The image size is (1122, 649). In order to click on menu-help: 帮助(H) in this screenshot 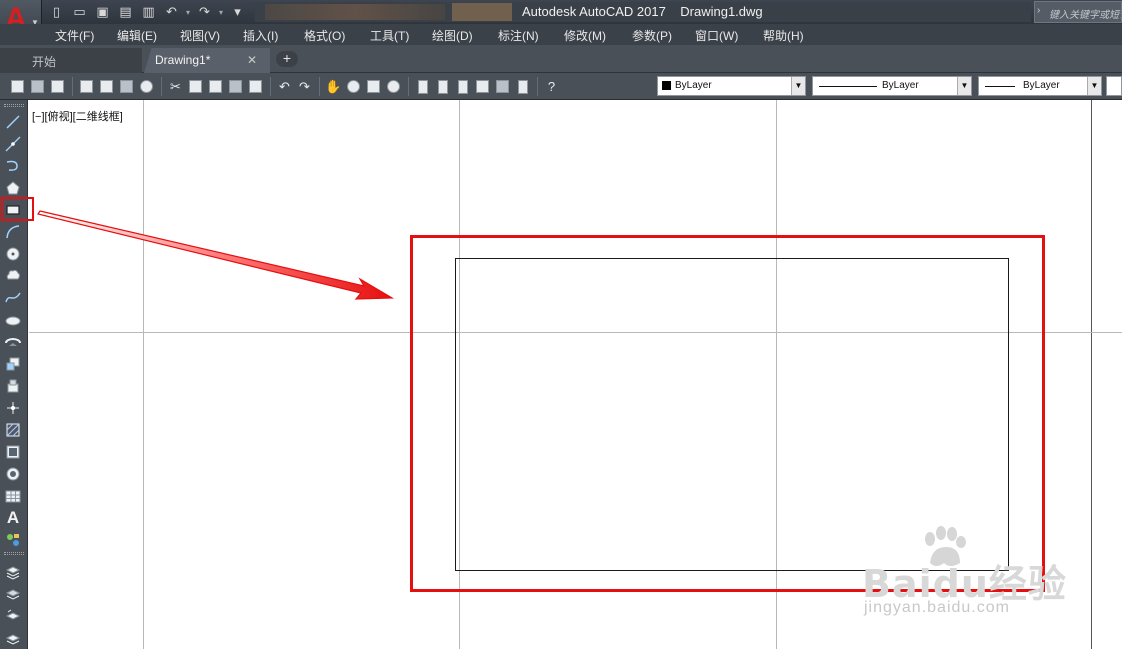, I will do `click(783, 35)`.